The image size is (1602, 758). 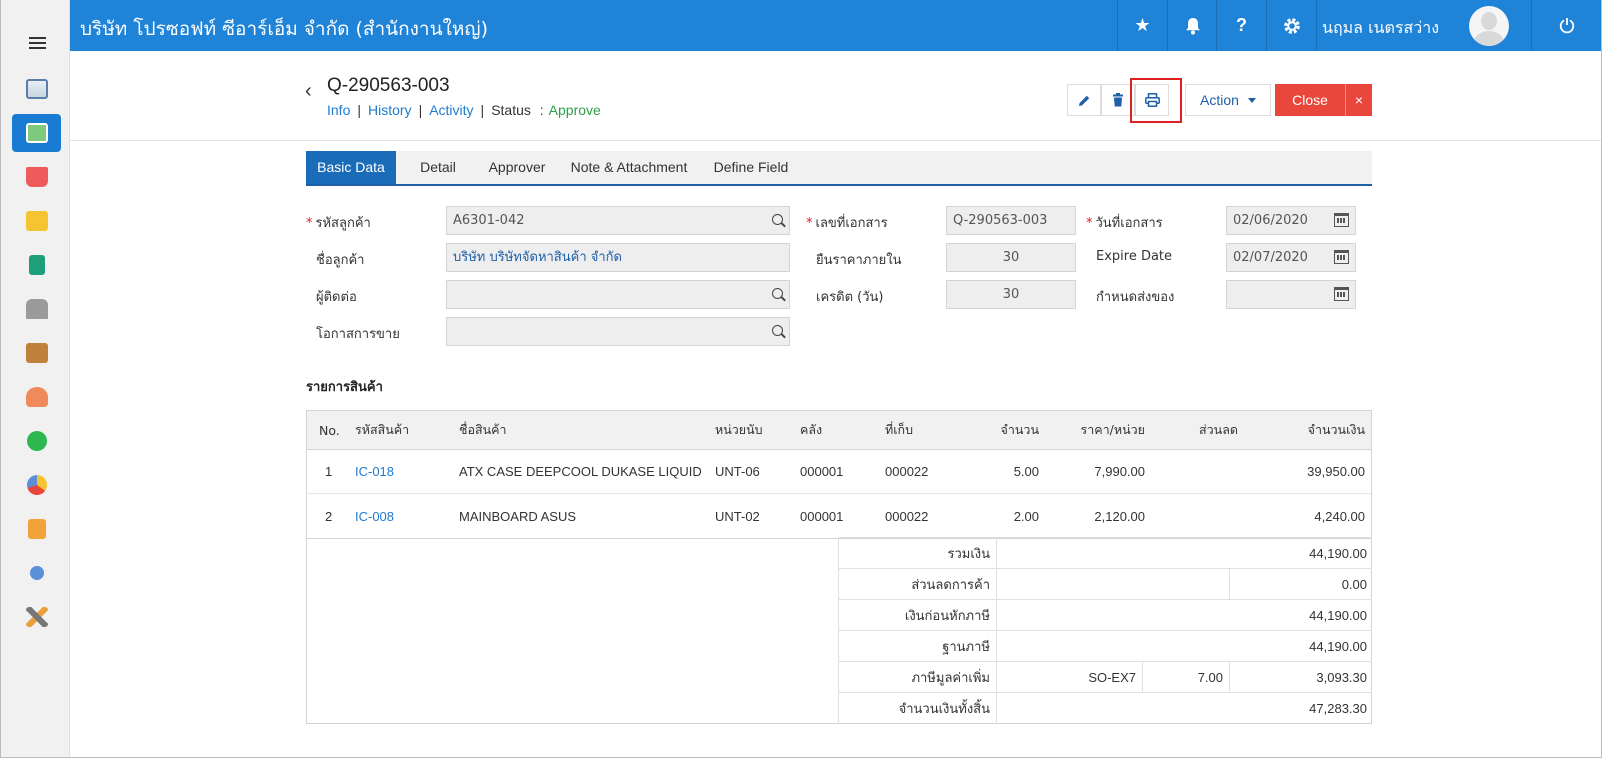 I want to click on report-icon, so click(x=36, y=529).